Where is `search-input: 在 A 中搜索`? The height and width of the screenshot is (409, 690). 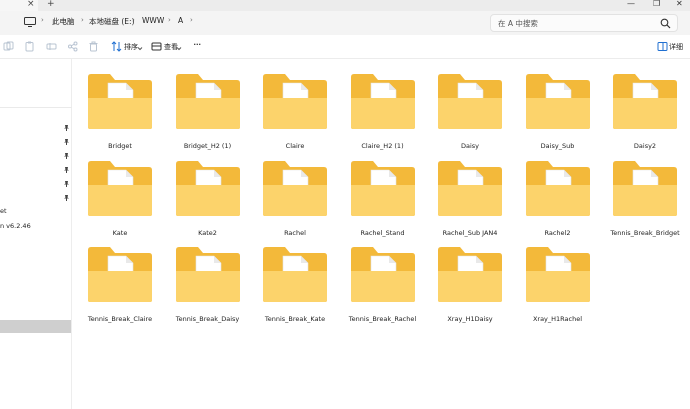 search-input: 在 A 中搜索 is located at coordinates (584, 23).